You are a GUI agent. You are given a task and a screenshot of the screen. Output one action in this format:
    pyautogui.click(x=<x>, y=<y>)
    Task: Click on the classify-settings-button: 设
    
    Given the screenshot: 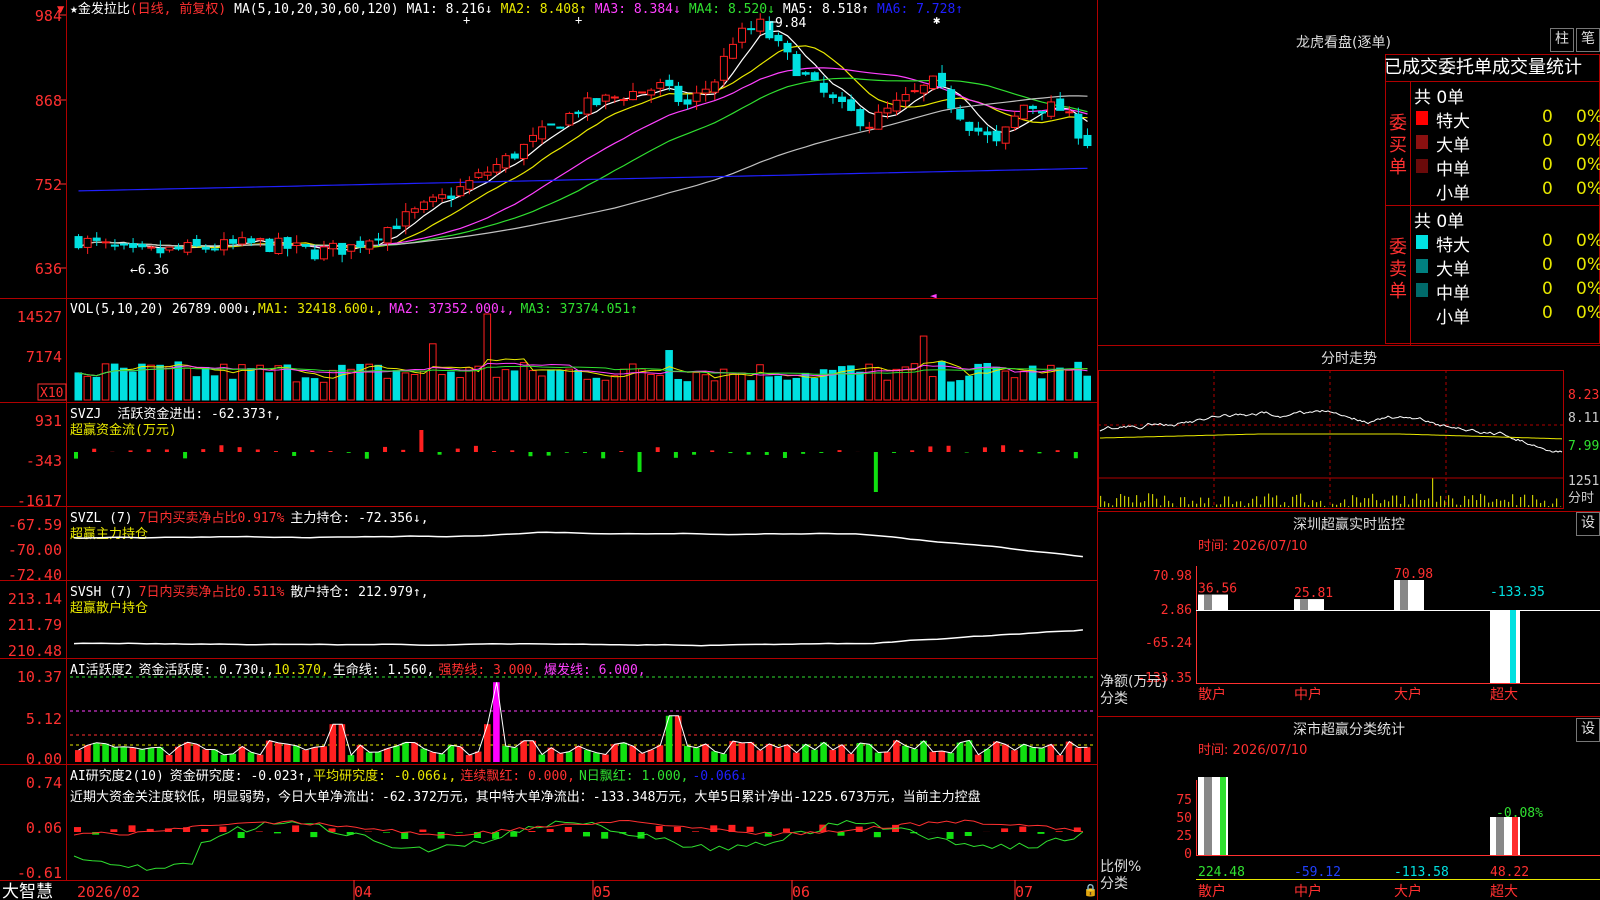 What is the action you would take?
    pyautogui.click(x=1588, y=730)
    